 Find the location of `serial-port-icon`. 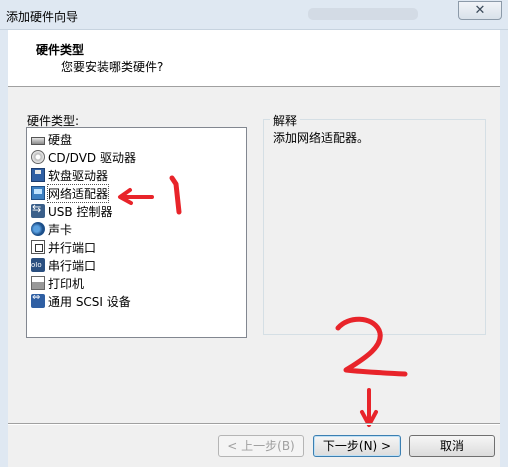

serial-port-icon is located at coordinates (38, 265).